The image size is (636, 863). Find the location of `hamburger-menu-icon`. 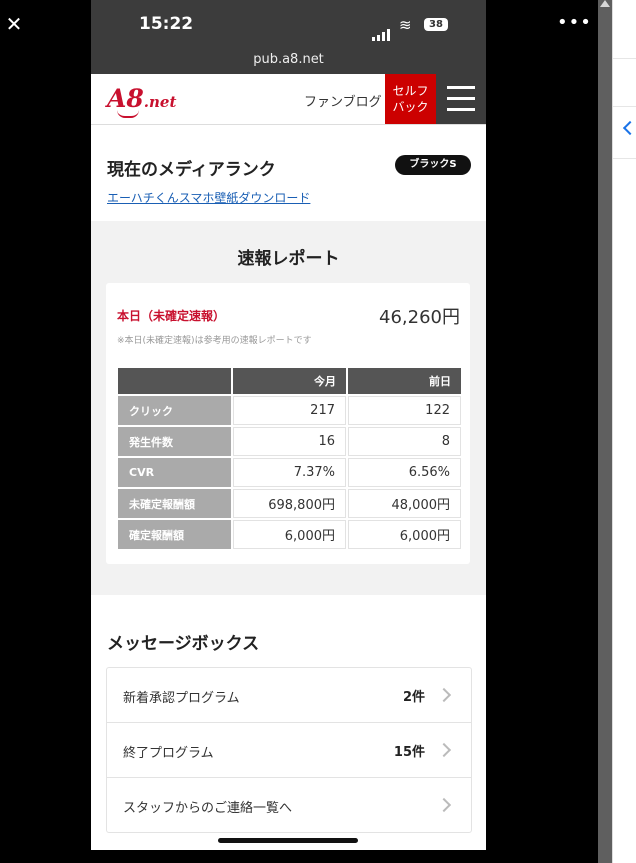

hamburger-menu-icon is located at coordinates (461, 99).